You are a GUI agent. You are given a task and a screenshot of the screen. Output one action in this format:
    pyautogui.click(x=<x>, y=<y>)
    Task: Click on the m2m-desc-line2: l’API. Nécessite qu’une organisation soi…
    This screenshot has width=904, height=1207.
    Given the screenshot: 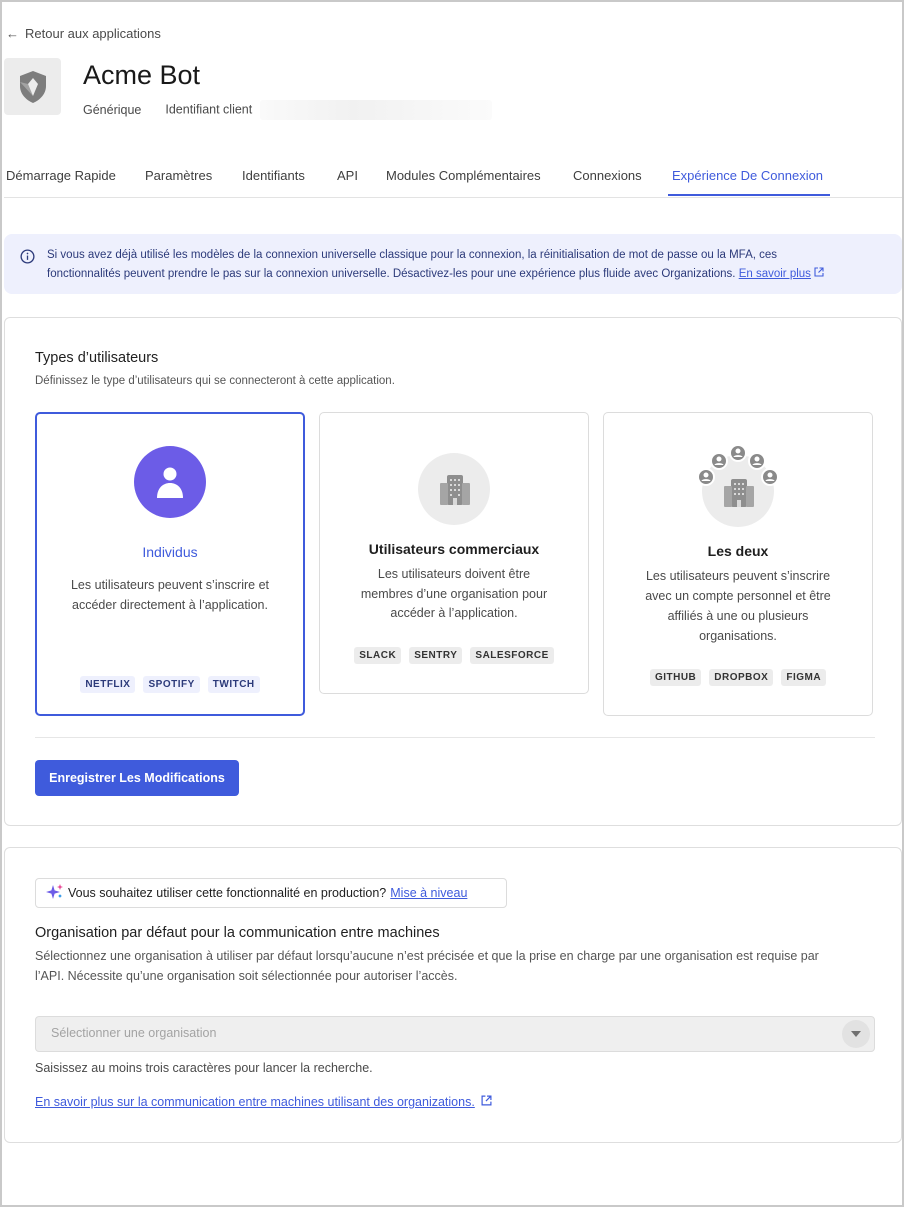 What is the action you would take?
    pyautogui.click(x=246, y=976)
    